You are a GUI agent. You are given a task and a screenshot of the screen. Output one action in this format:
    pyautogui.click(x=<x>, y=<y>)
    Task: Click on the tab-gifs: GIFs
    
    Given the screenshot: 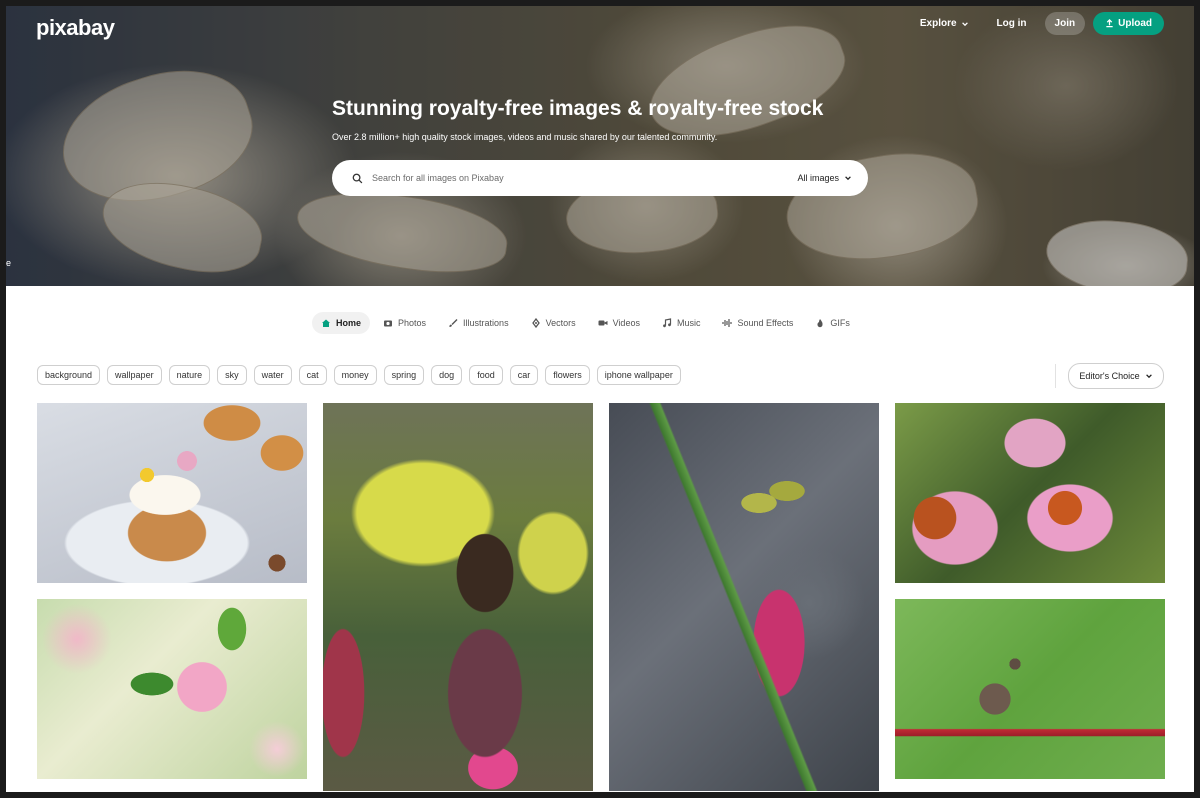 What is the action you would take?
    pyautogui.click(x=832, y=323)
    